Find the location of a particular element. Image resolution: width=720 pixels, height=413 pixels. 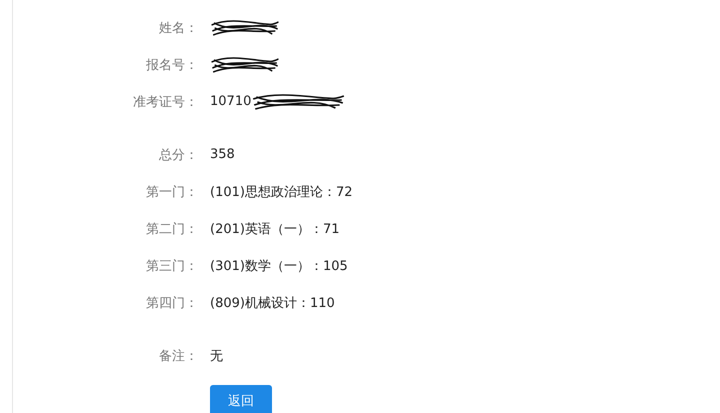

field-value: 358 is located at coordinates (222, 154).